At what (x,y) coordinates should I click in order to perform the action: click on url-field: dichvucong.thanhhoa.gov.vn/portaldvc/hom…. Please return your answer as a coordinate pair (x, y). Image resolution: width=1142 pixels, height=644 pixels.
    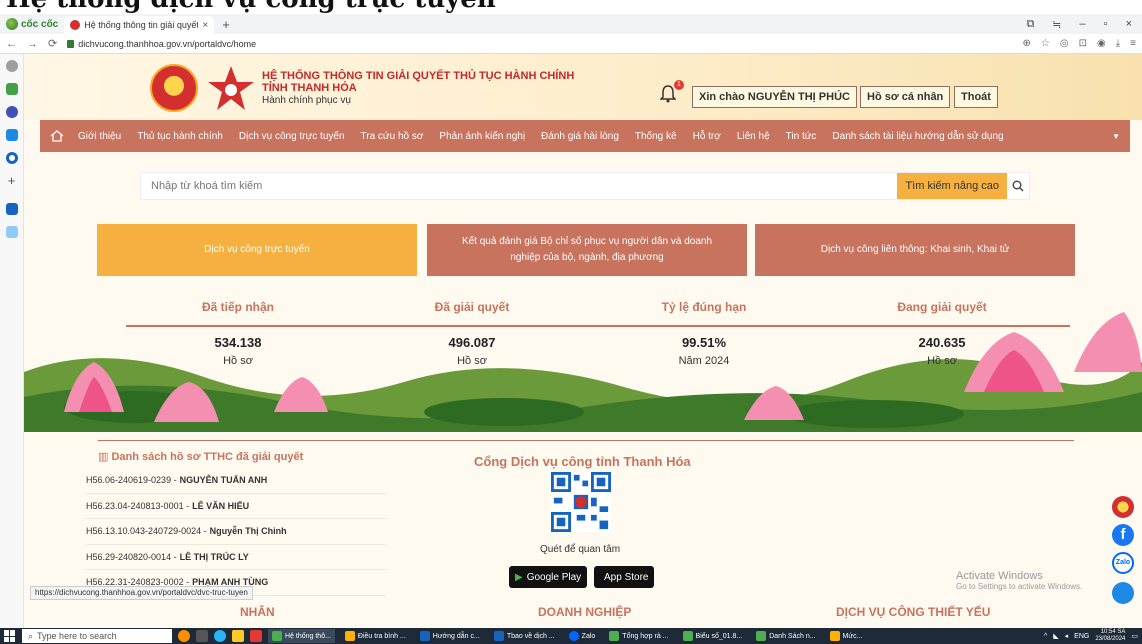
    Looking at the image, I should click on (161, 44).